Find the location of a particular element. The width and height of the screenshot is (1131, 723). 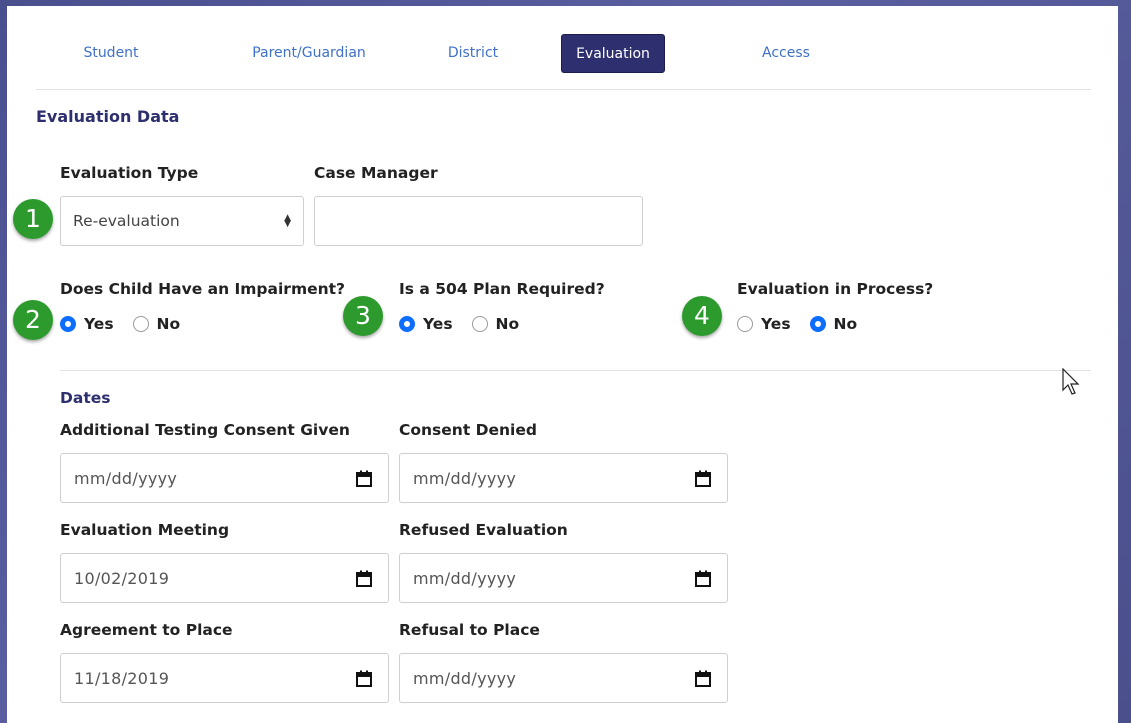

callout-badge-3: 3 is located at coordinates (363, 316).